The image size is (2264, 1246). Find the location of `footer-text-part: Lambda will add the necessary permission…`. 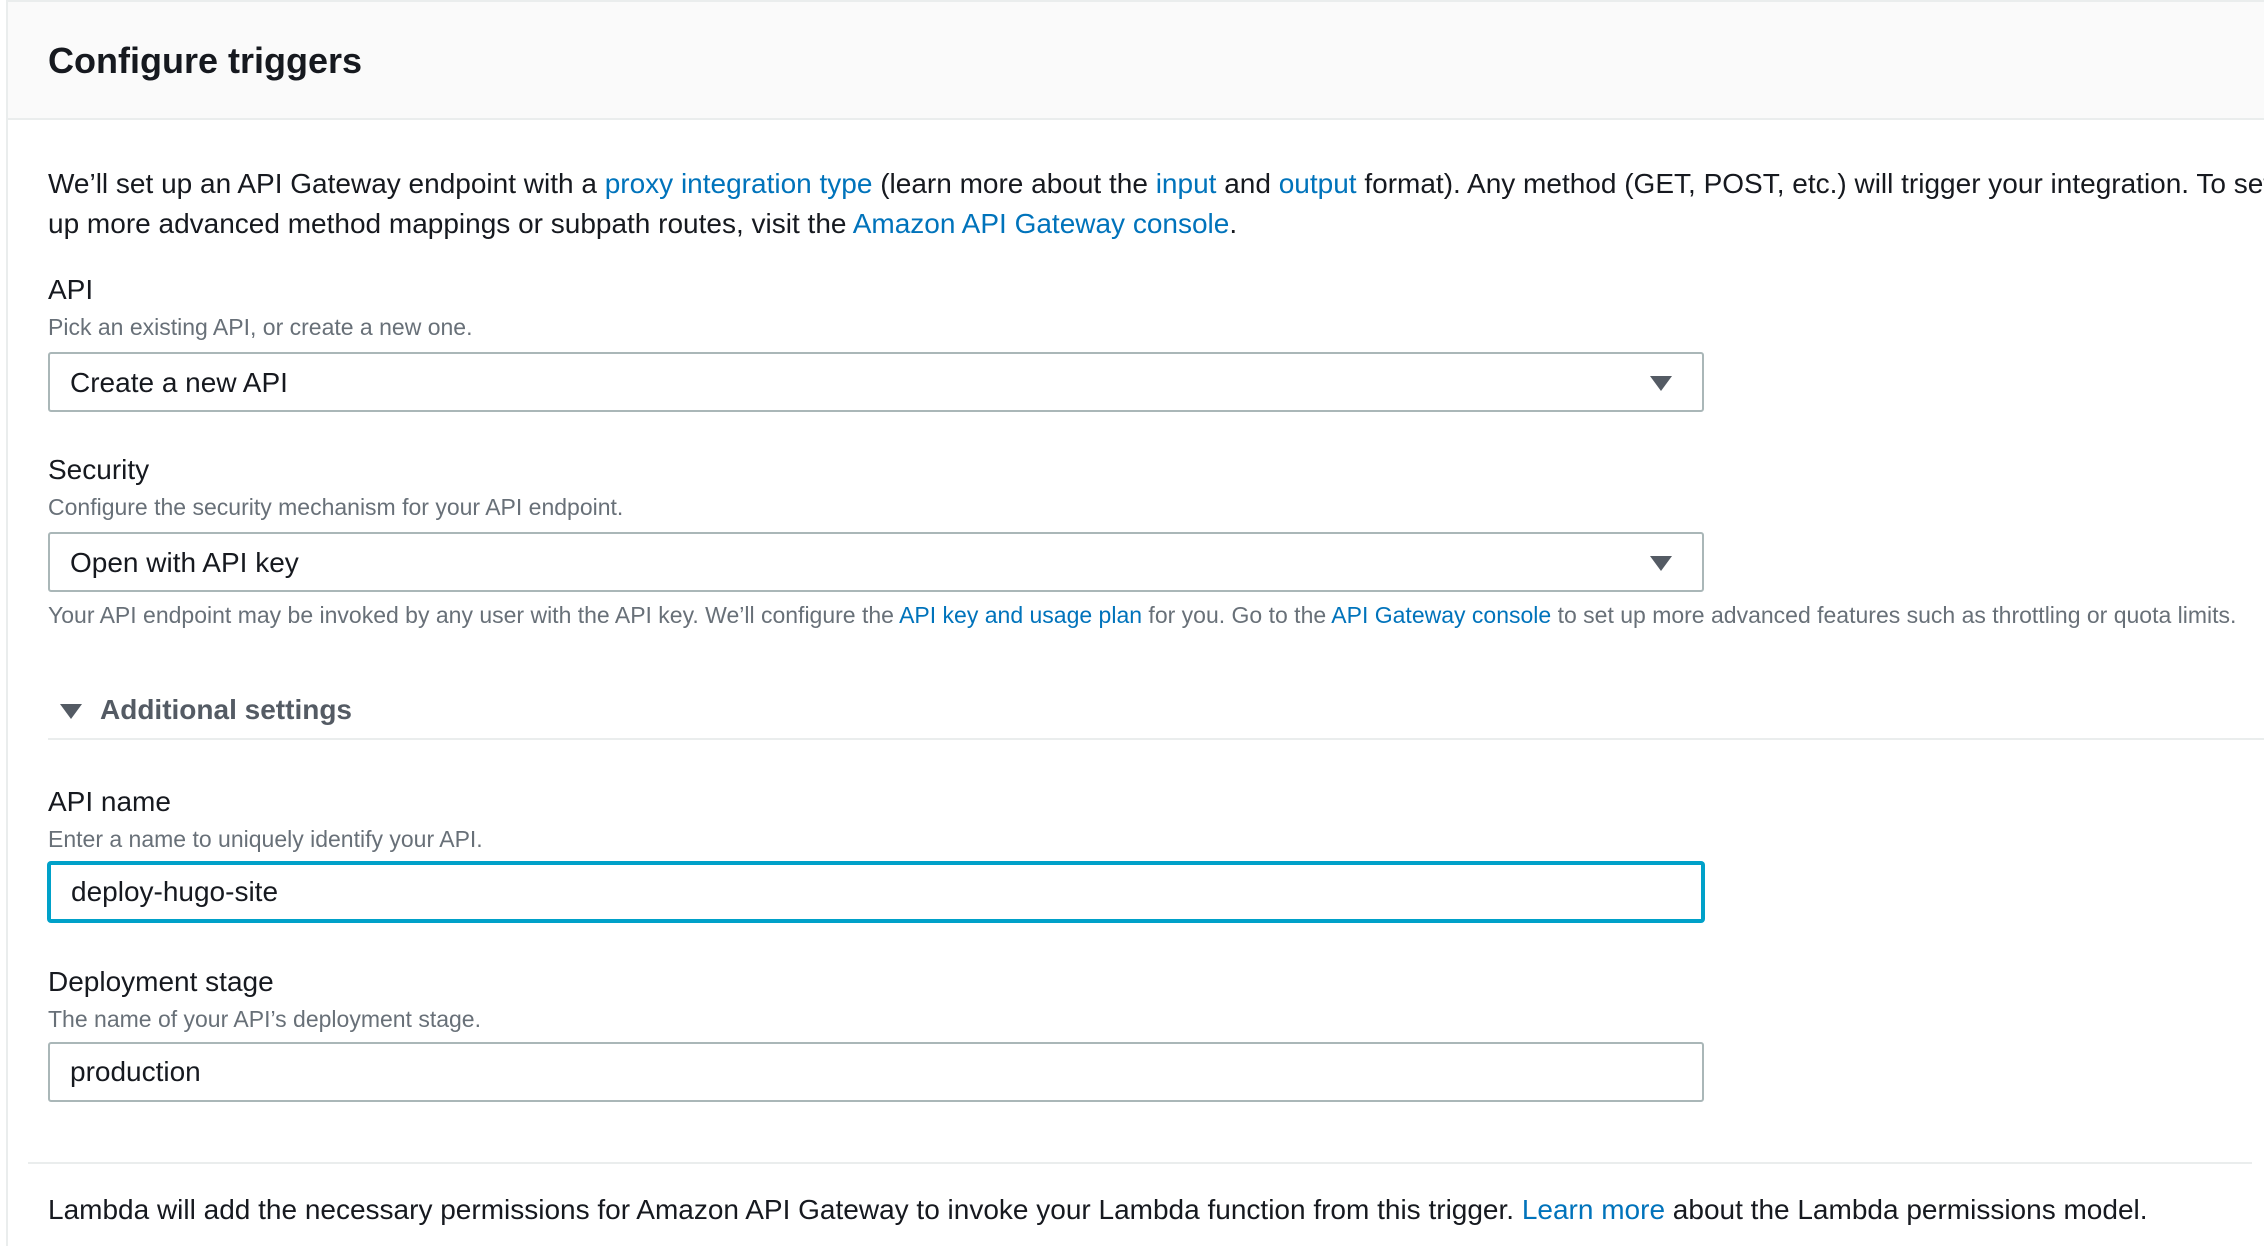

footer-text-part: Lambda will add the necessary permission… is located at coordinates (785, 1209).